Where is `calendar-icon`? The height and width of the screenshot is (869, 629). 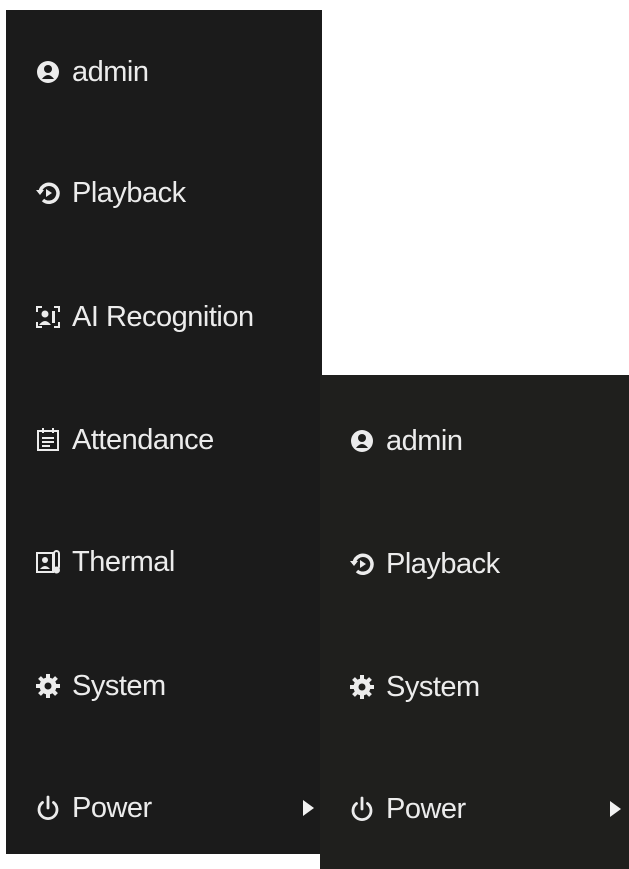 calendar-icon is located at coordinates (48, 440).